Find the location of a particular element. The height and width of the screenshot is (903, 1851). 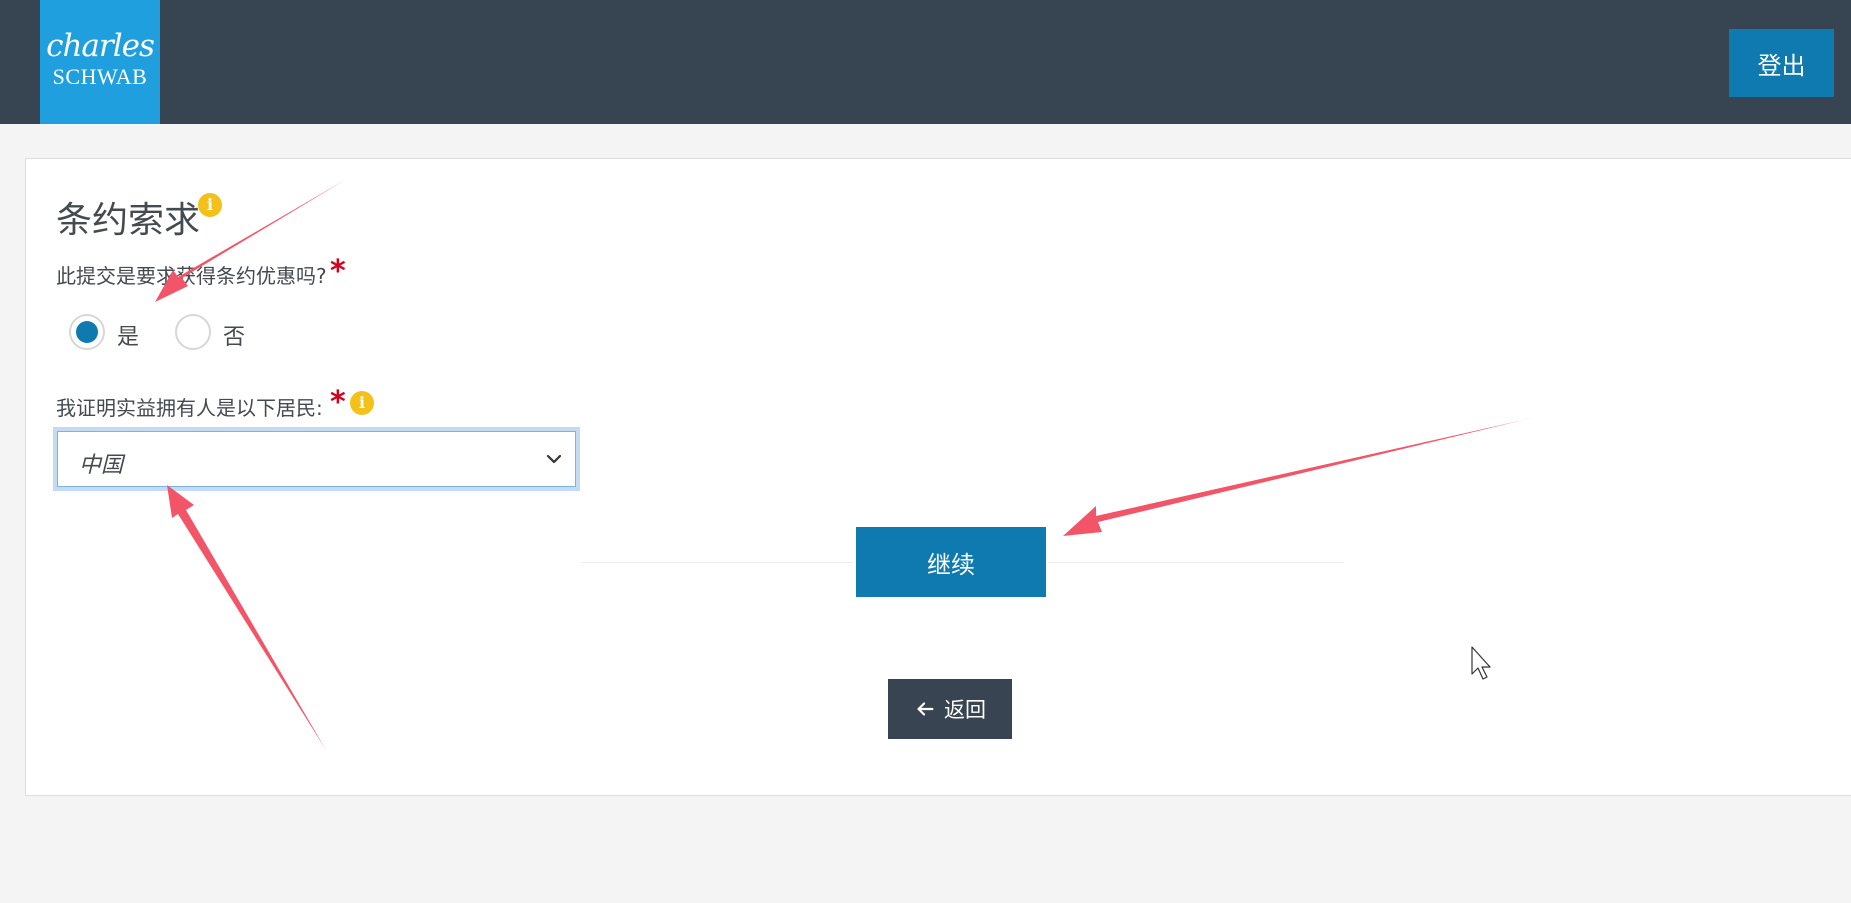

country-select-value: 中国 is located at coordinates (101, 465).